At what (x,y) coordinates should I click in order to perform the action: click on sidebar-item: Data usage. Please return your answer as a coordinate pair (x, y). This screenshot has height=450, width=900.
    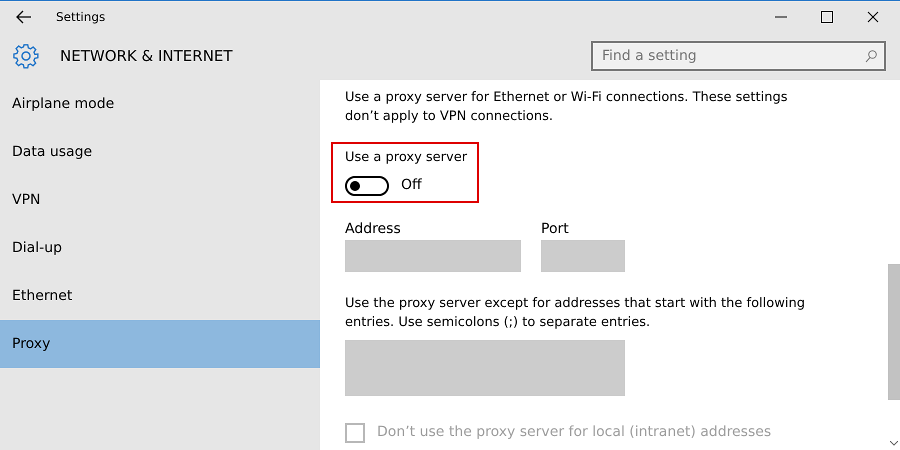
    Looking at the image, I should click on (160, 152).